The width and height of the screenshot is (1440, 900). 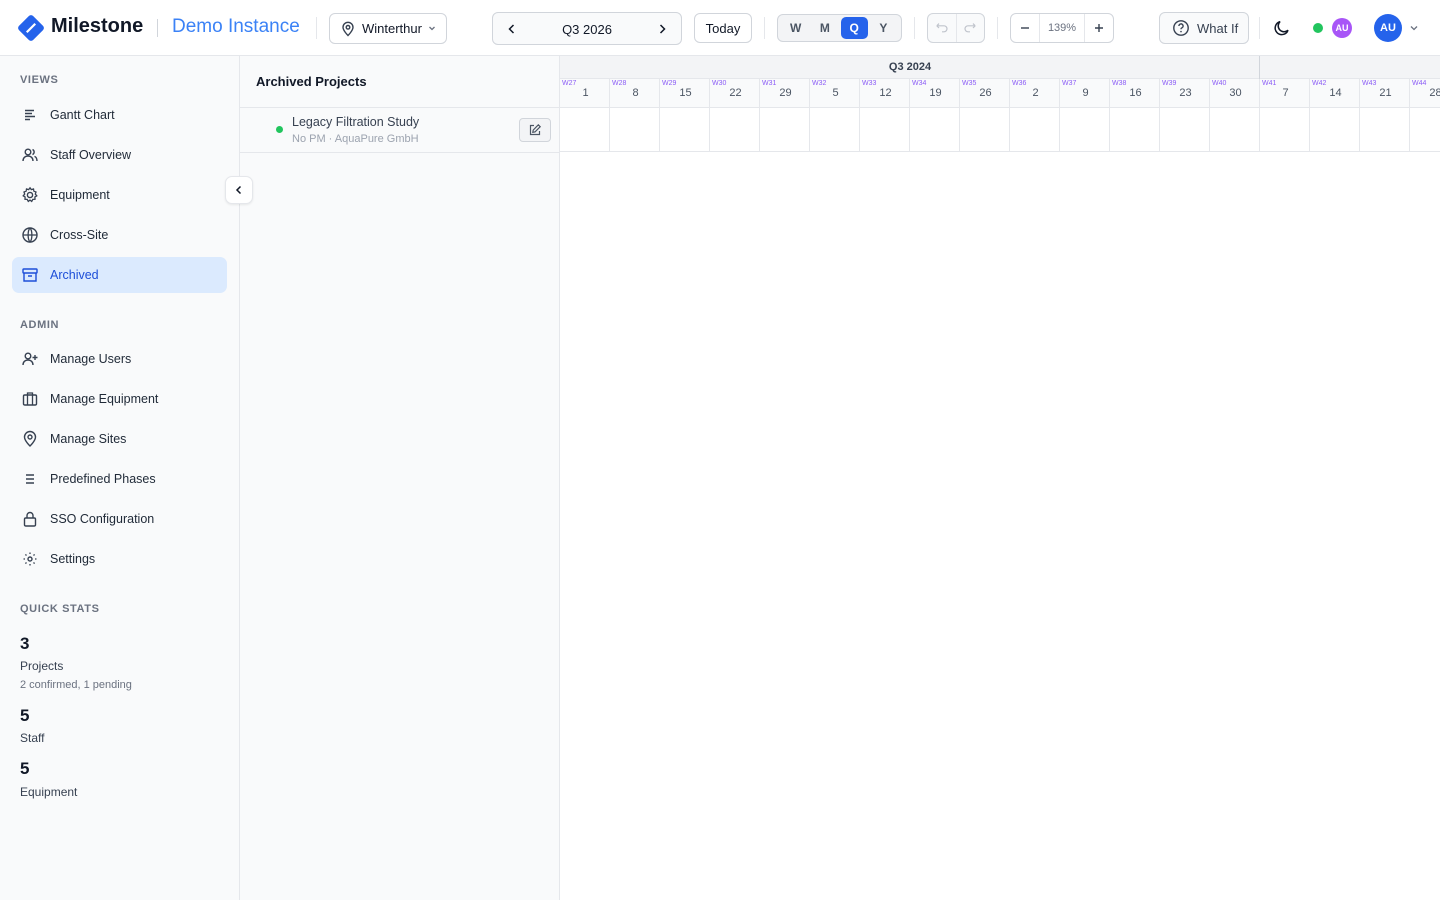 I want to click on sidebar-item-manage-sites: Manage Sites, so click(x=119, y=439).